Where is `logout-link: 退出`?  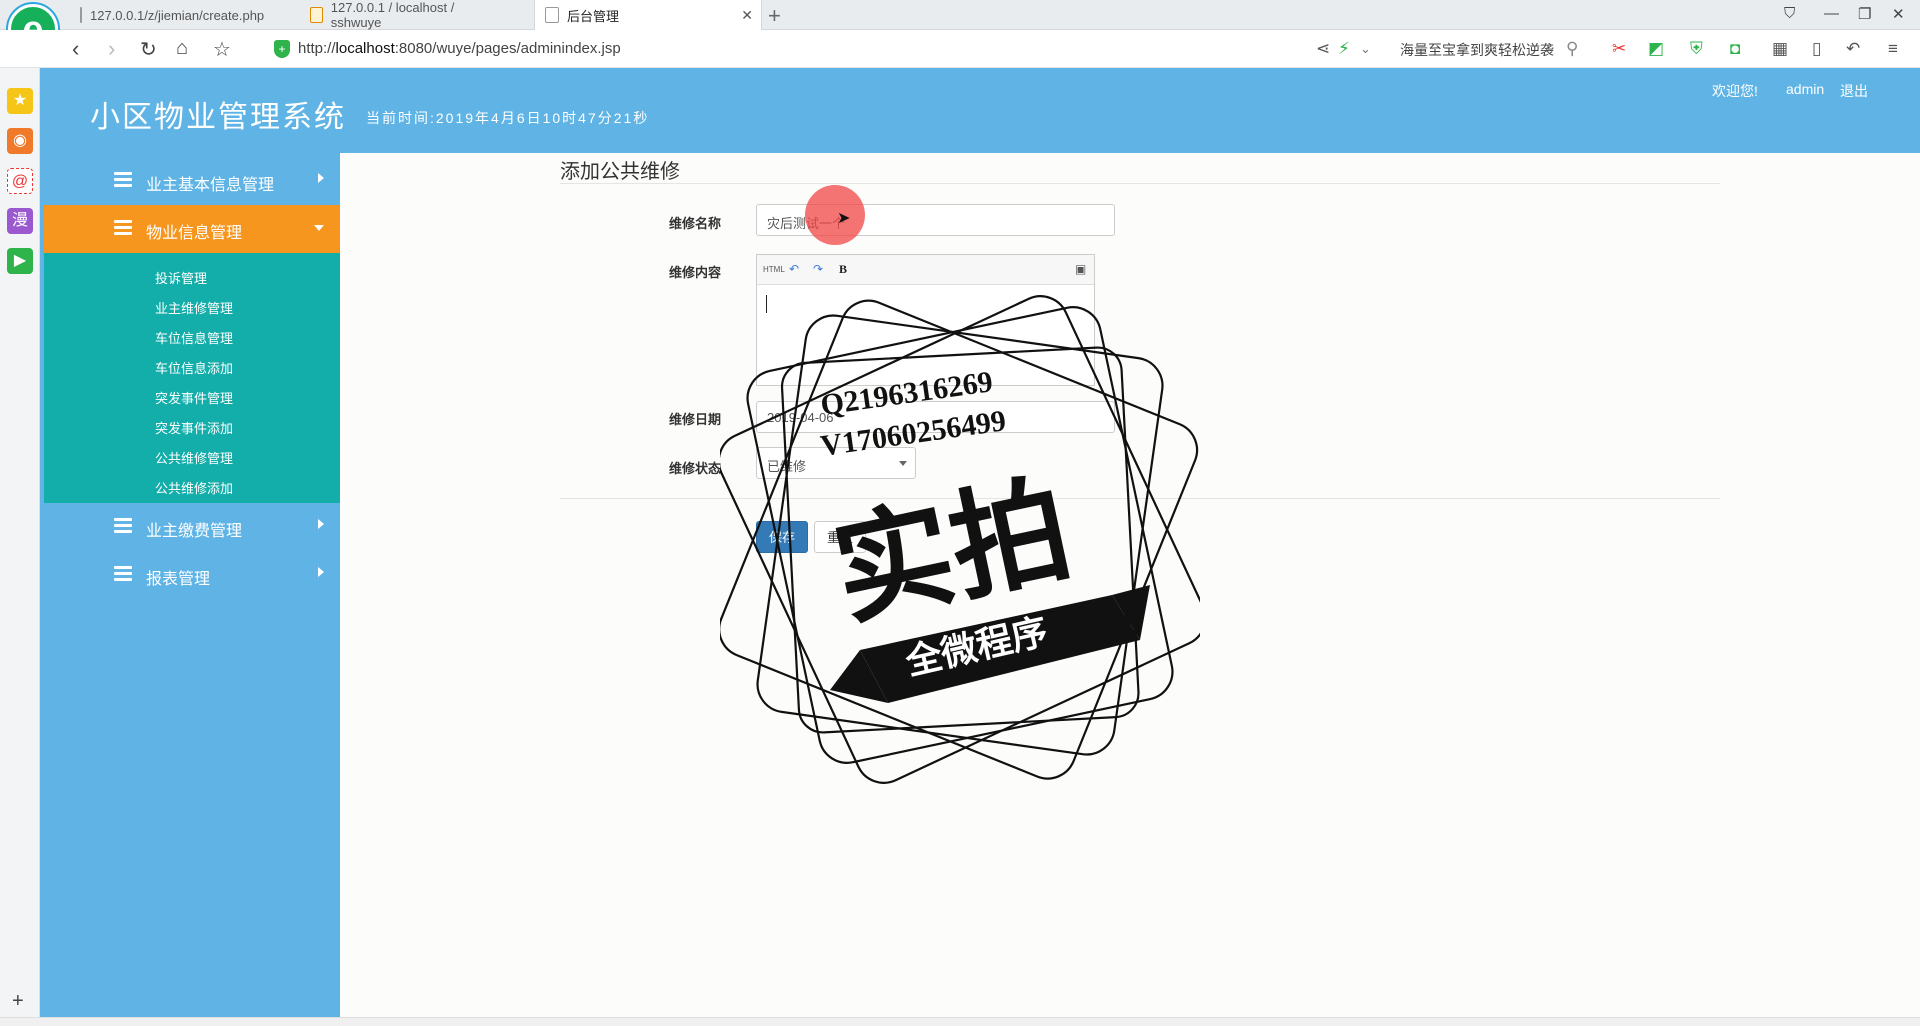 logout-link: 退出 is located at coordinates (1854, 91).